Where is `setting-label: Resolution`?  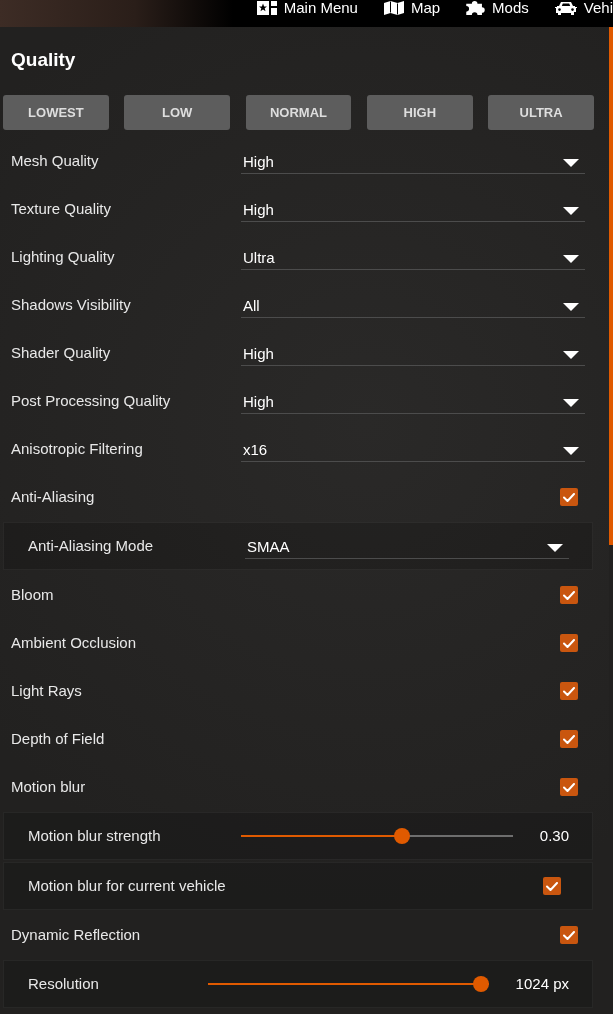
setting-label: Resolution is located at coordinates (64, 984).